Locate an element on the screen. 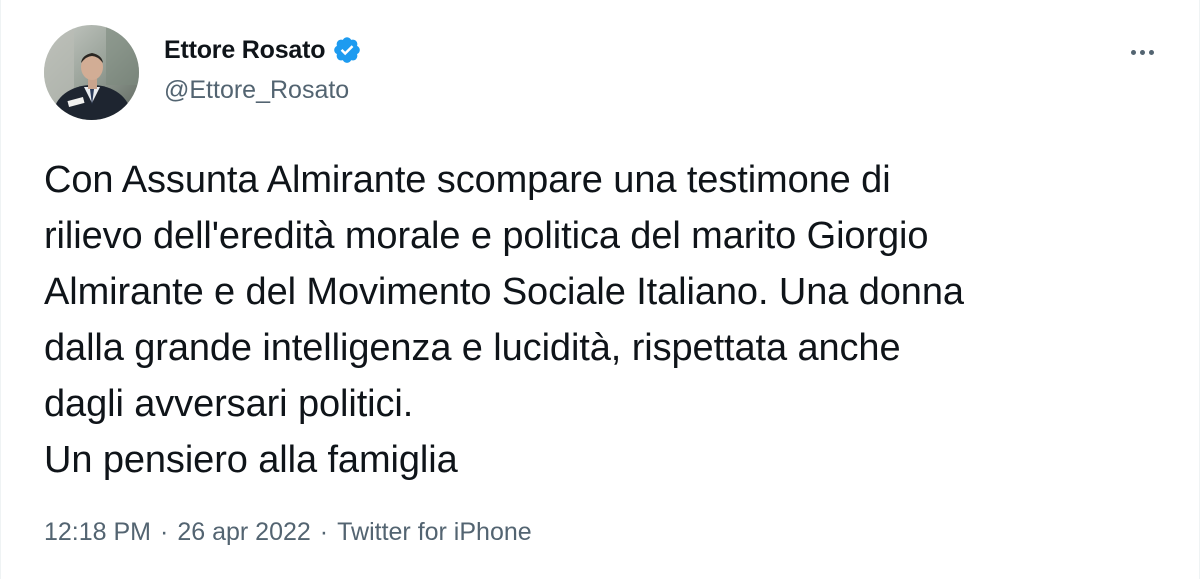 This screenshot has width=1200, height=579. tweet-source: Twitter for iPhone is located at coordinates (434, 532).